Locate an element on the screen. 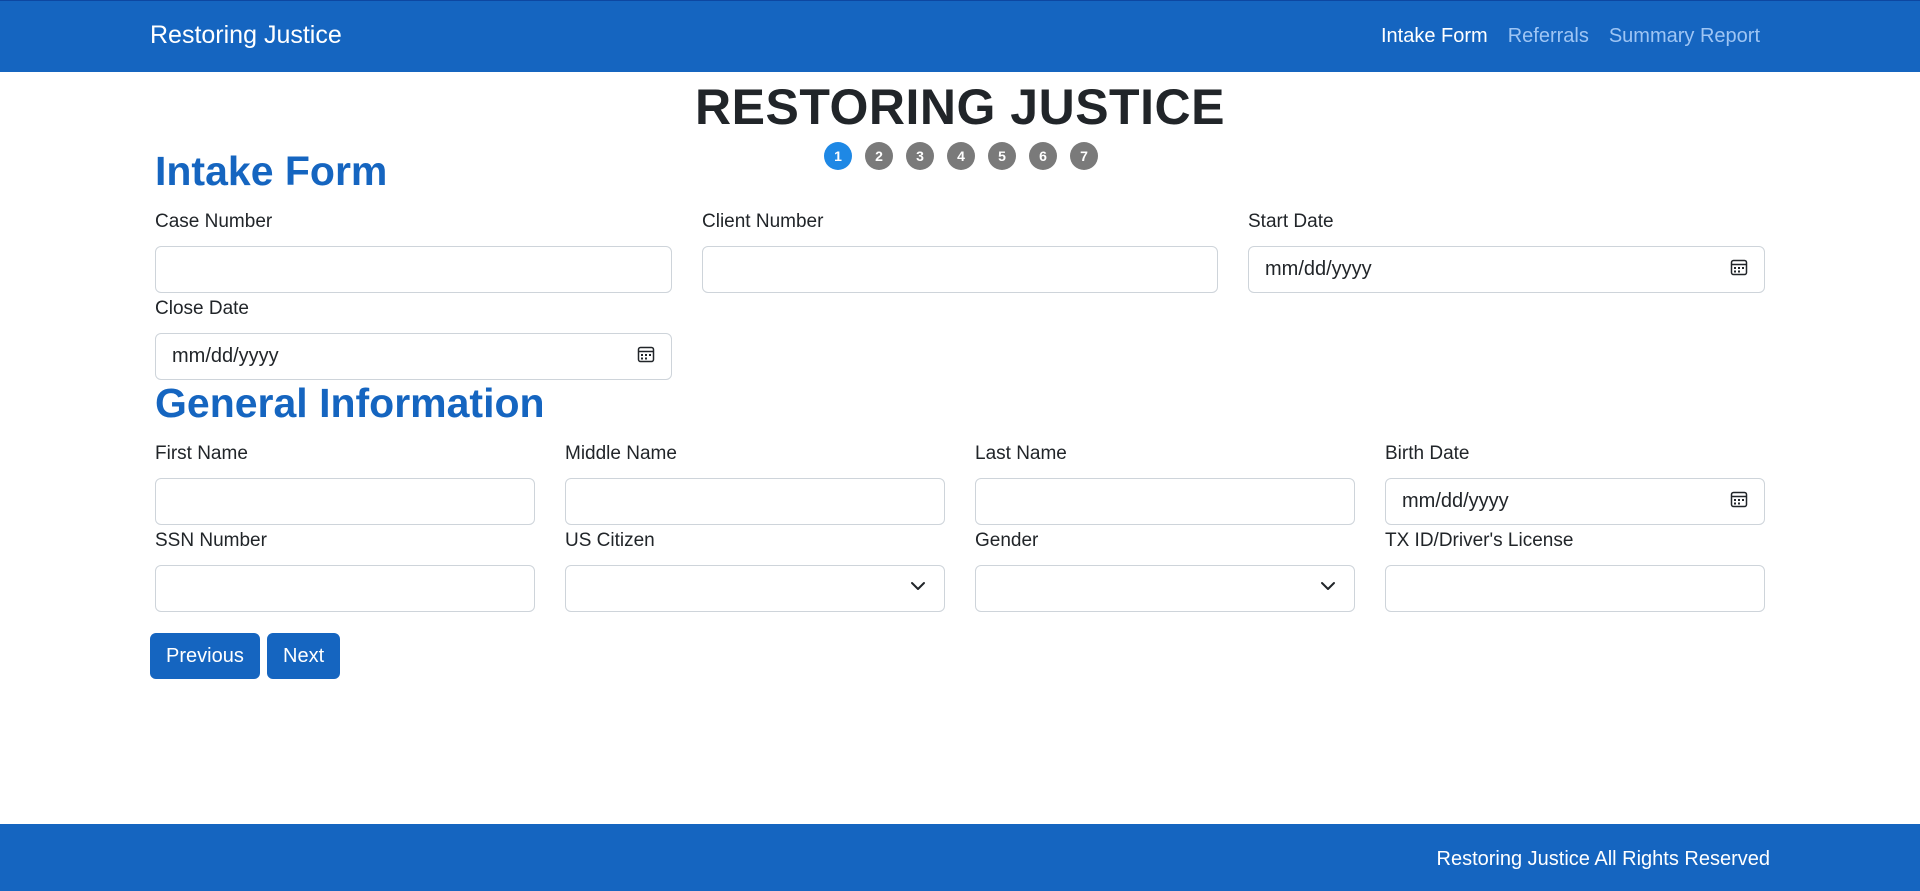 The image size is (1920, 891). gender-label: Gender is located at coordinates (1007, 540).